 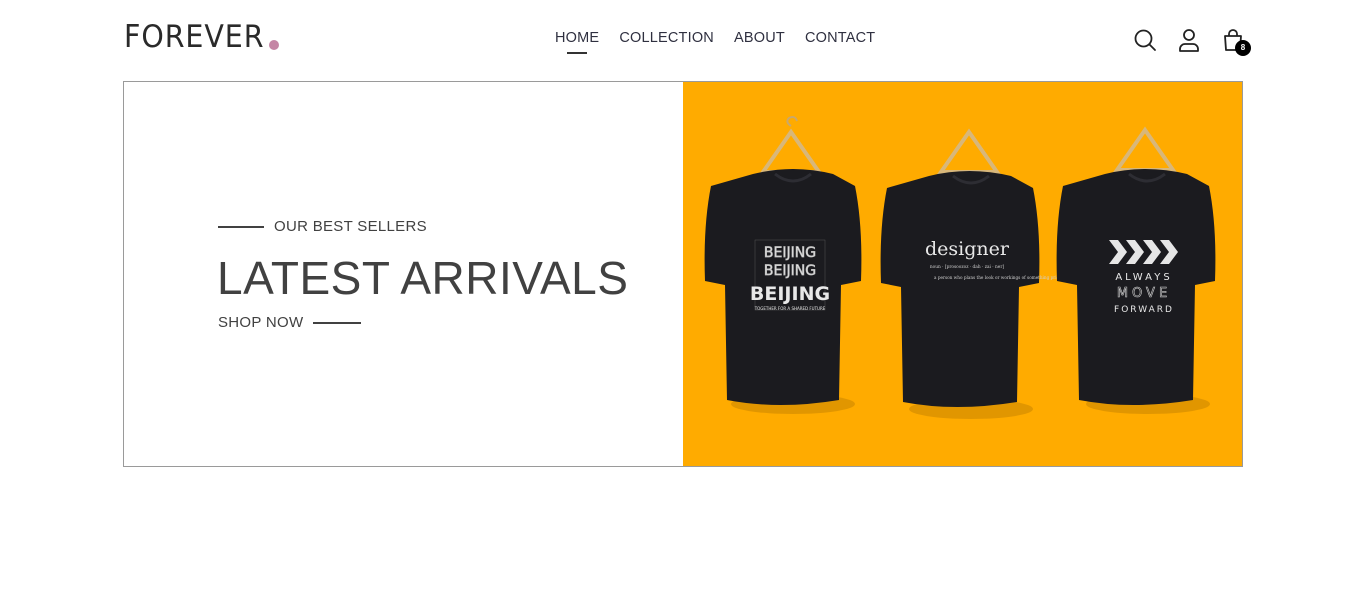 What do you see at coordinates (1144, 310) in the screenshot?
I see `shirt3-print-line3: FORWARD` at bounding box center [1144, 310].